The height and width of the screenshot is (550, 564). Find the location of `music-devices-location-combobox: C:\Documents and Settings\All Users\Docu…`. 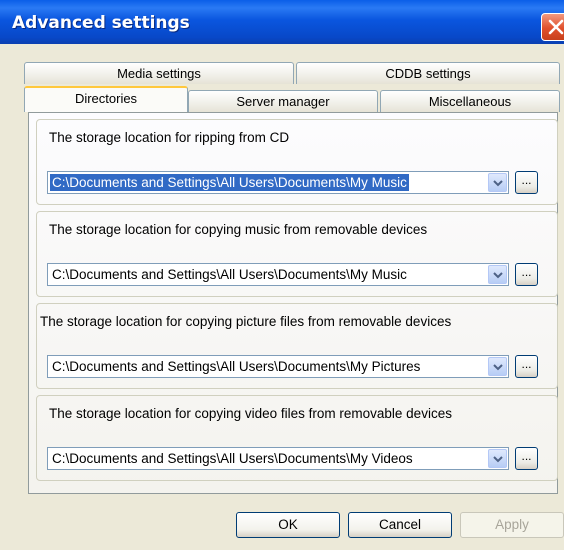

music-devices-location-combobox: C:\Documents and Settings\All Users\Docu… is located at coordinates (278, 274).